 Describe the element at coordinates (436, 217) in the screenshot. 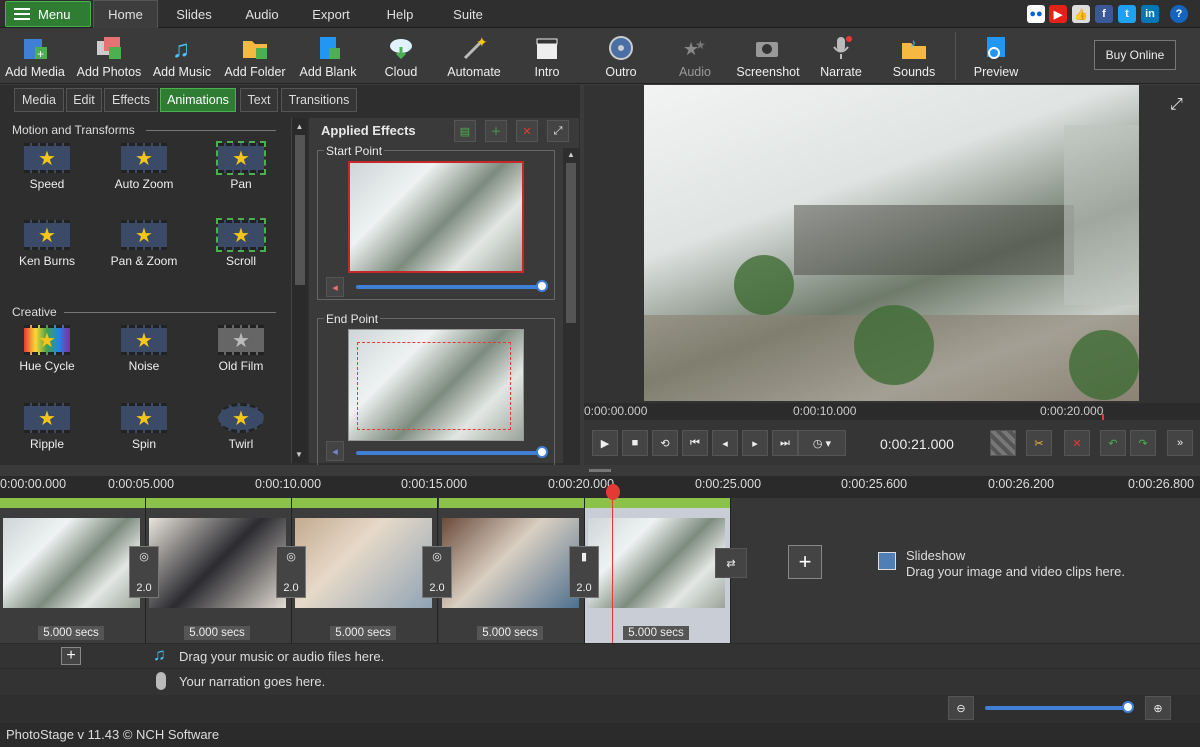

I see `start-point-thumbnail` at that location.